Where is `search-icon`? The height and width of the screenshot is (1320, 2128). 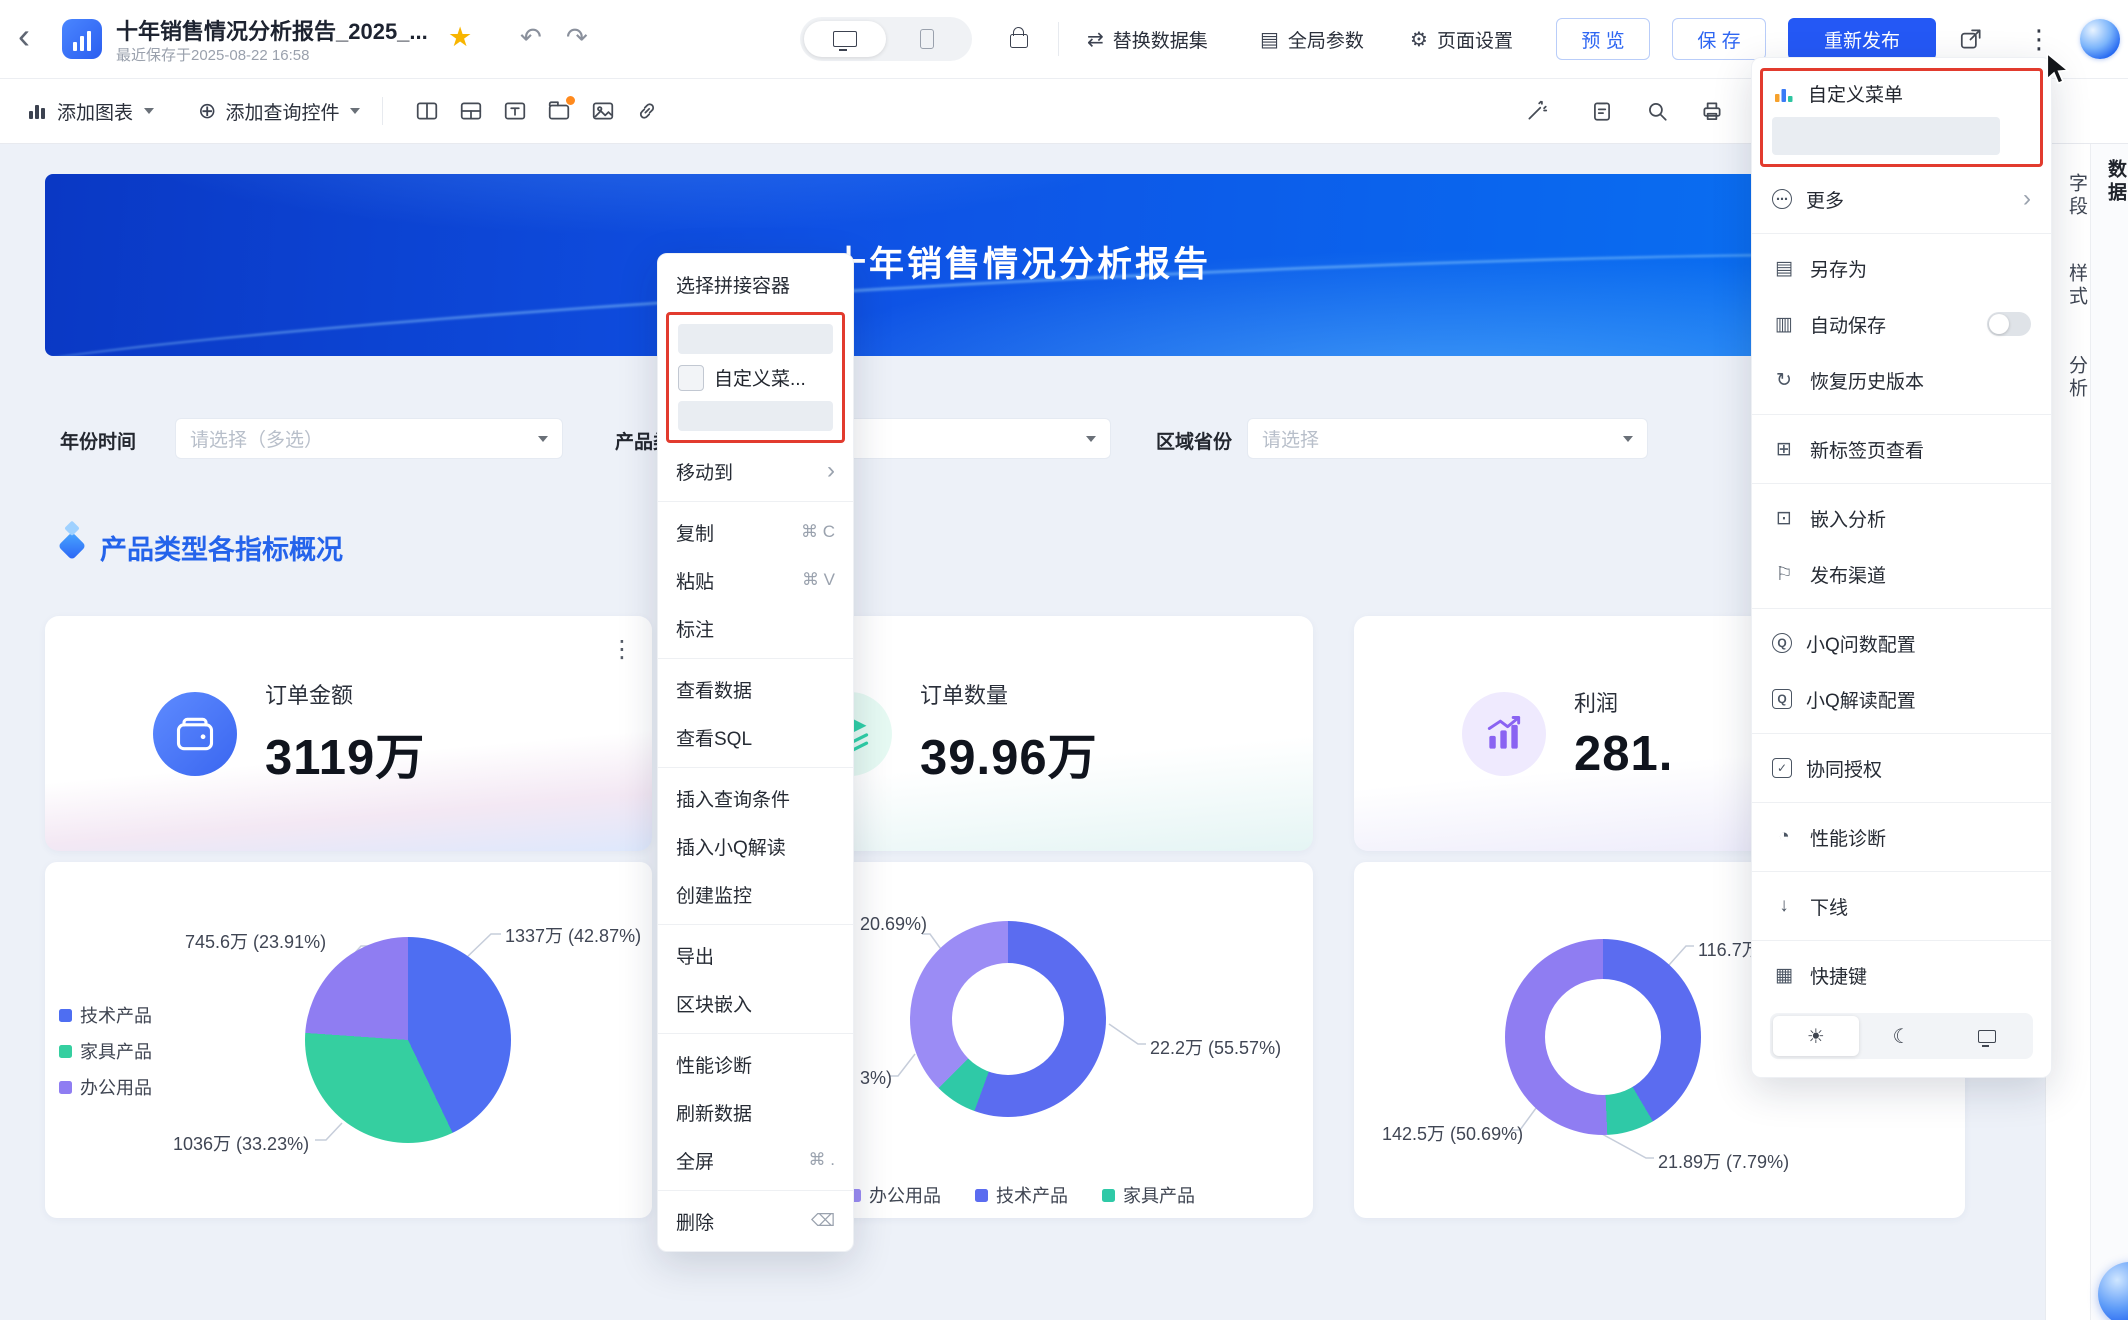 search-icon is located at coordinates (1657, 111).